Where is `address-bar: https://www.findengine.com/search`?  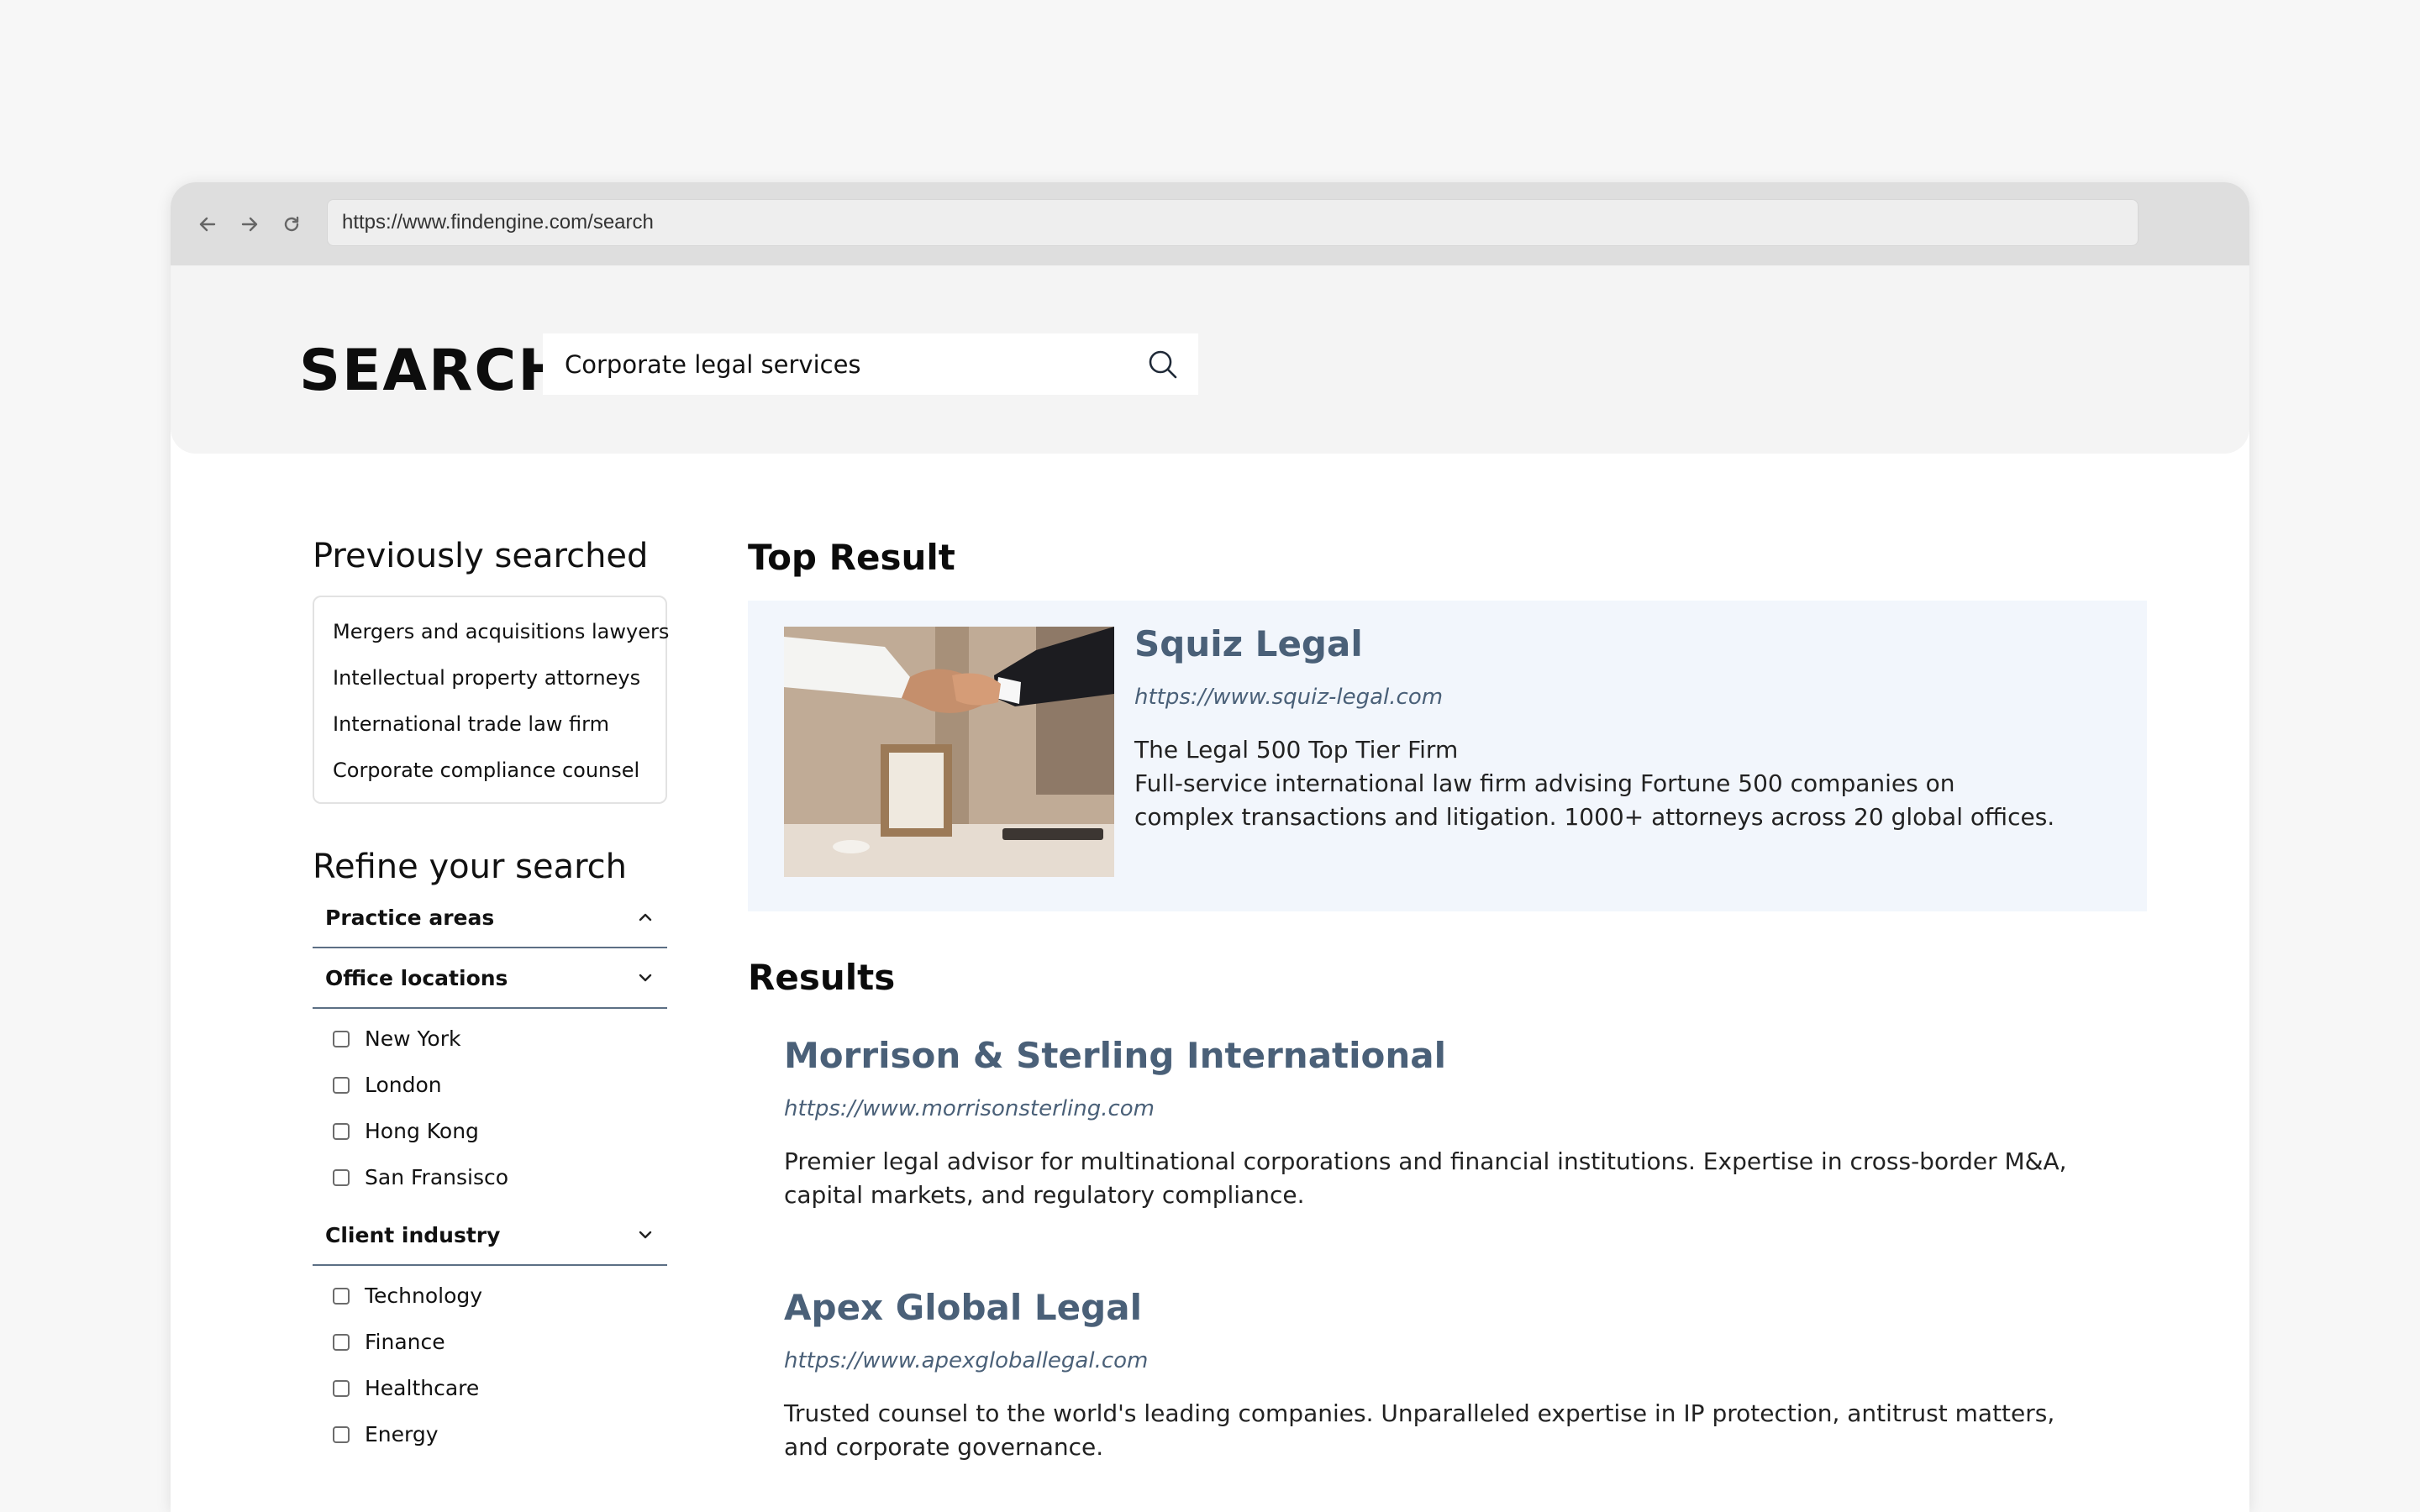
address-bar: https://www.findengine.com/search is located at coordinates (1233, 222).